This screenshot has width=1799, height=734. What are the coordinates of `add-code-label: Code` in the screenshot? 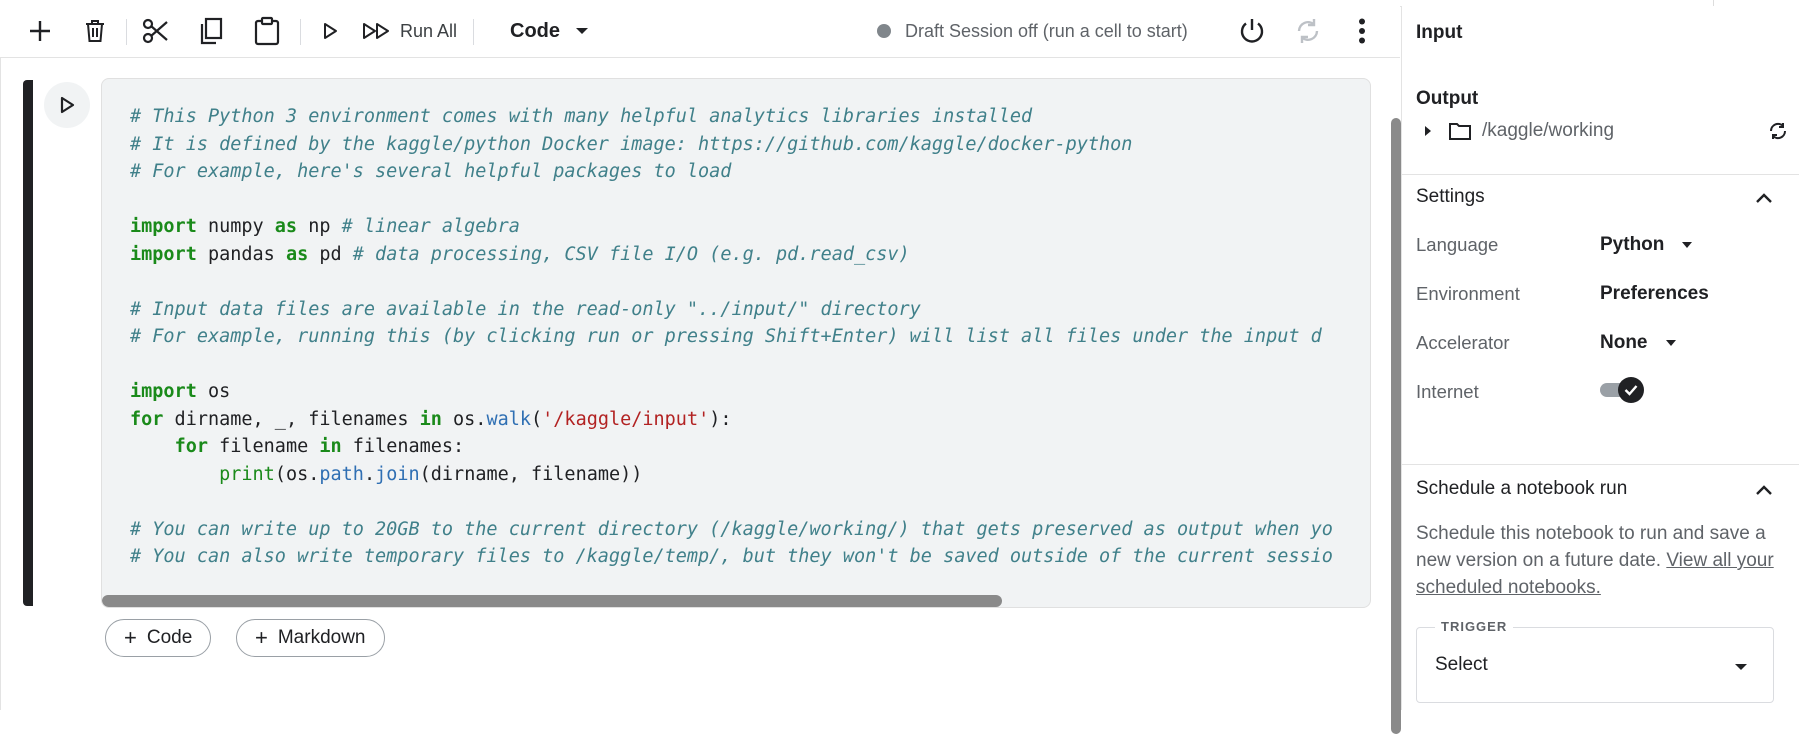 It's located at (169, 637).